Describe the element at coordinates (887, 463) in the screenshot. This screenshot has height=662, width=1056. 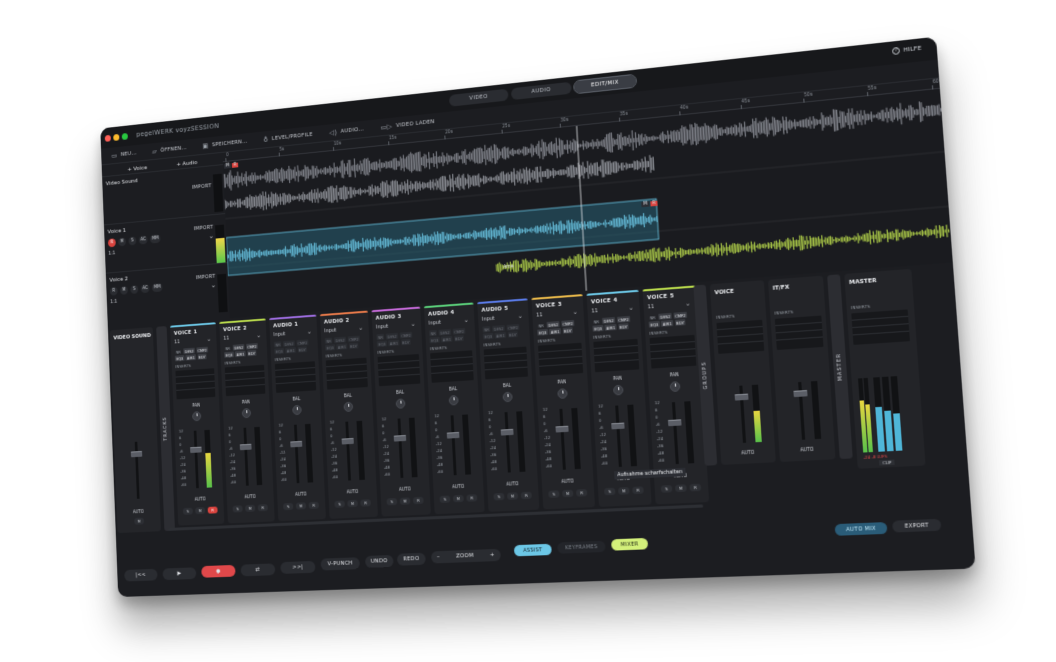
I see `clip-indicator: CLIP` at that location.